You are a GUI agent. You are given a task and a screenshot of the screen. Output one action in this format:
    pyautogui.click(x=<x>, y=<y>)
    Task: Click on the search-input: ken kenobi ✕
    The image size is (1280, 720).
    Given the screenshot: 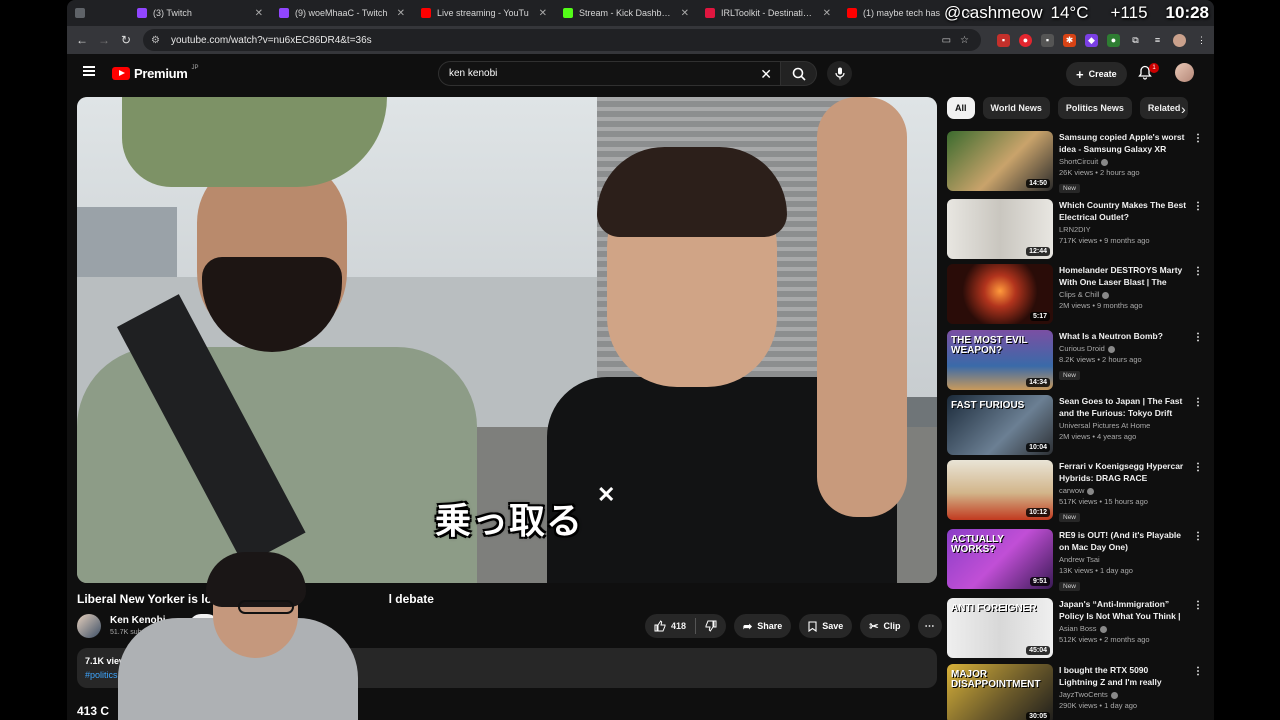 What is the action you would take?
    pyautogui.click(x=609, y=73)
    